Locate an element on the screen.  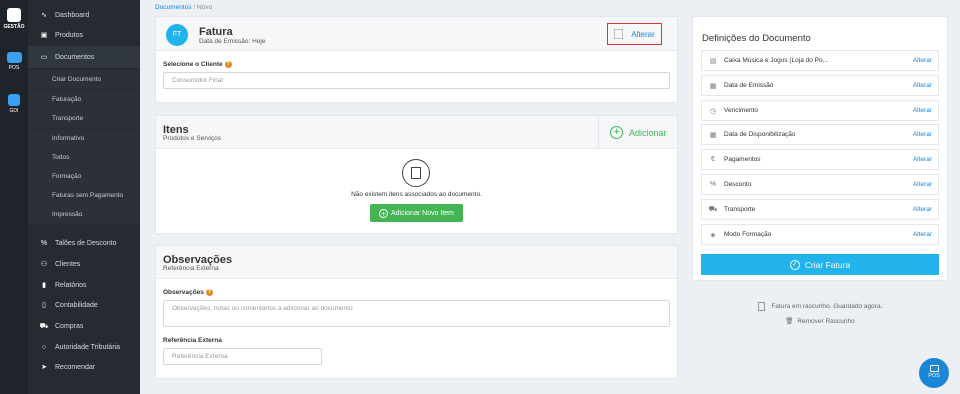
create-invoice-button: ✓ Criar Fatura is located at coordinates (820, 264).